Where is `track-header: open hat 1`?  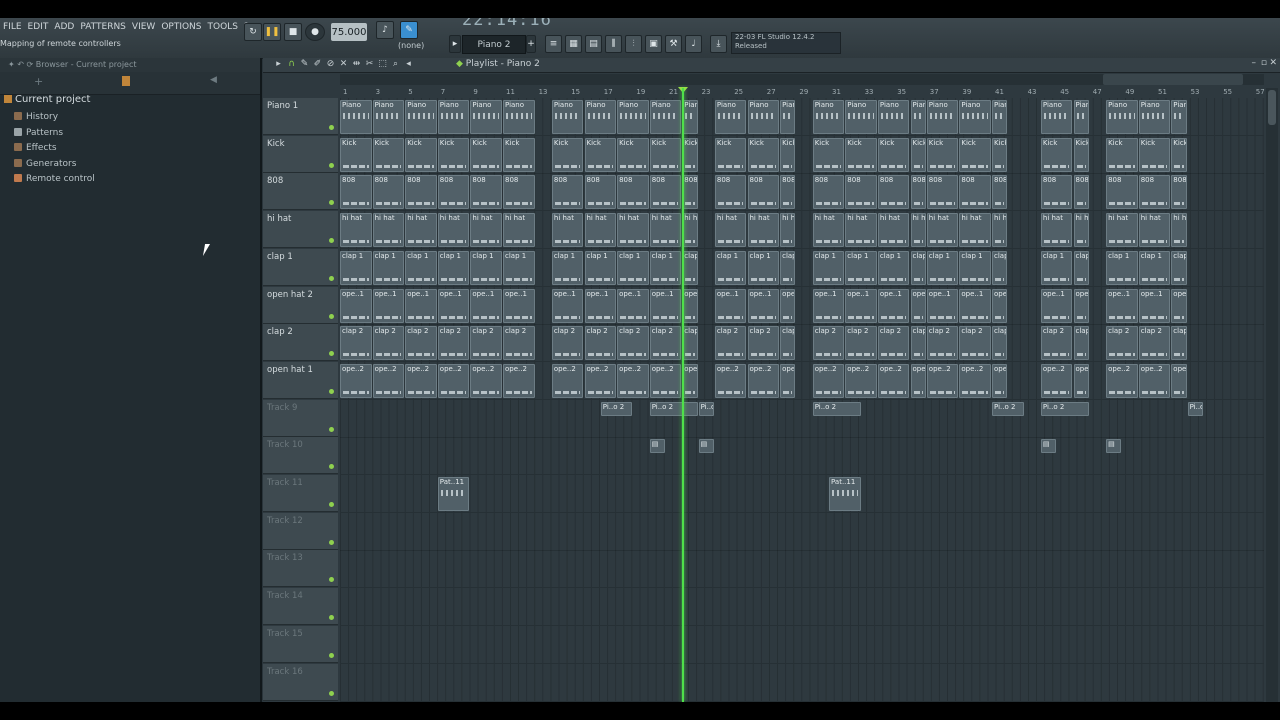
track-header: open hat 1 is located at coordinates (300, 380).